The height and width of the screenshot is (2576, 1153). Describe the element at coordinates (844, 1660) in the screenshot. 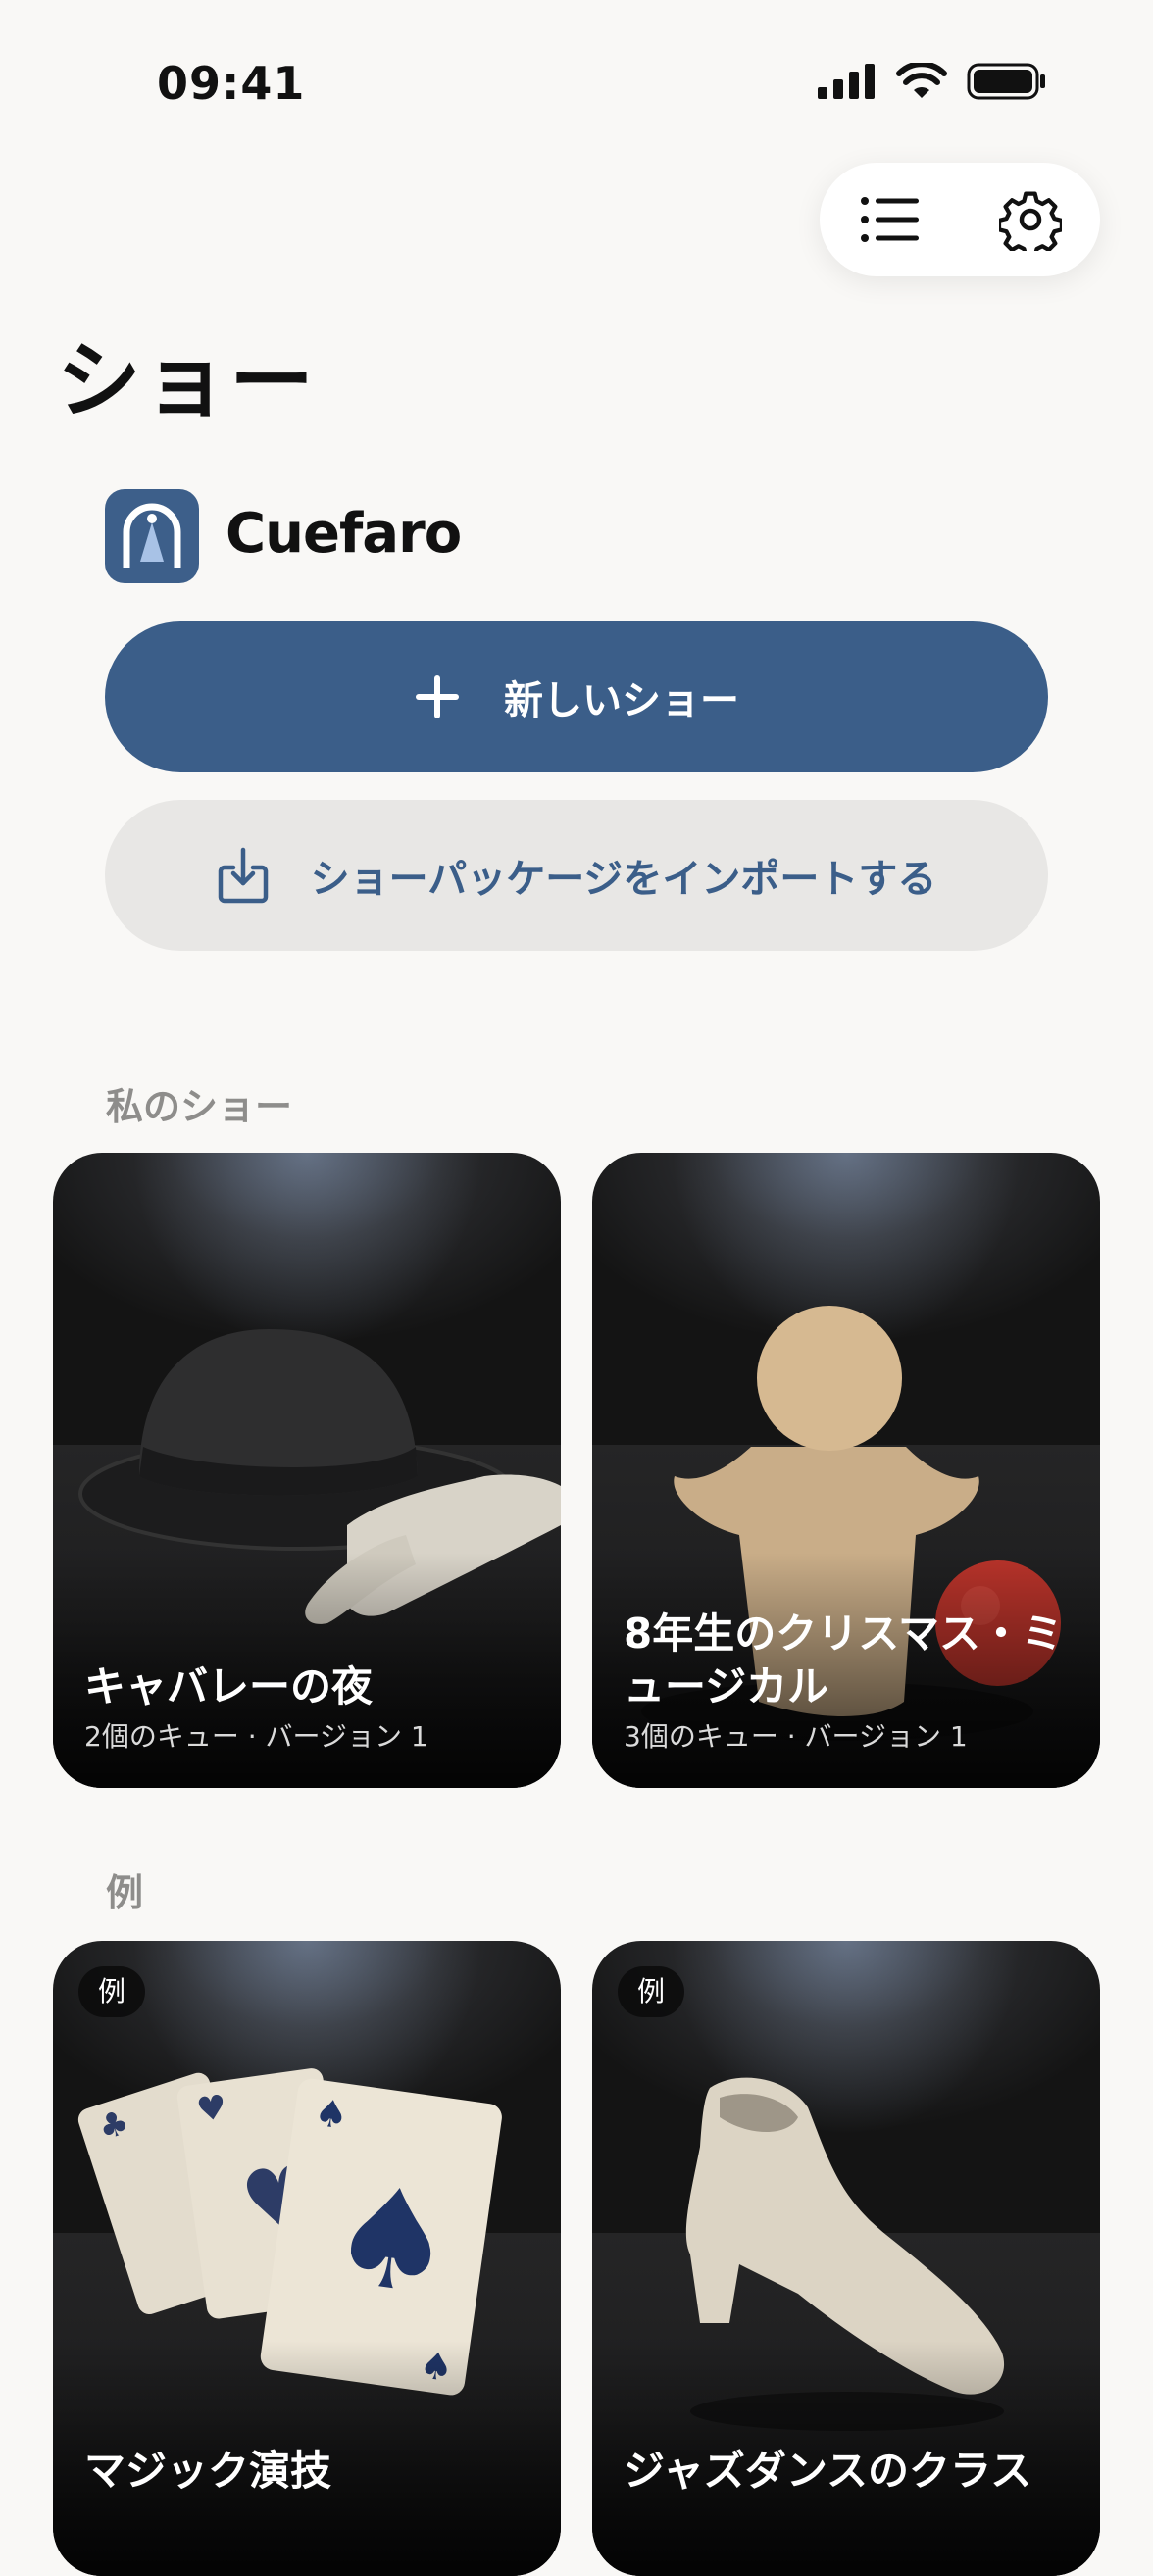

I see `card-title: 8年生のクリスマス・ミュージカル` at that location.